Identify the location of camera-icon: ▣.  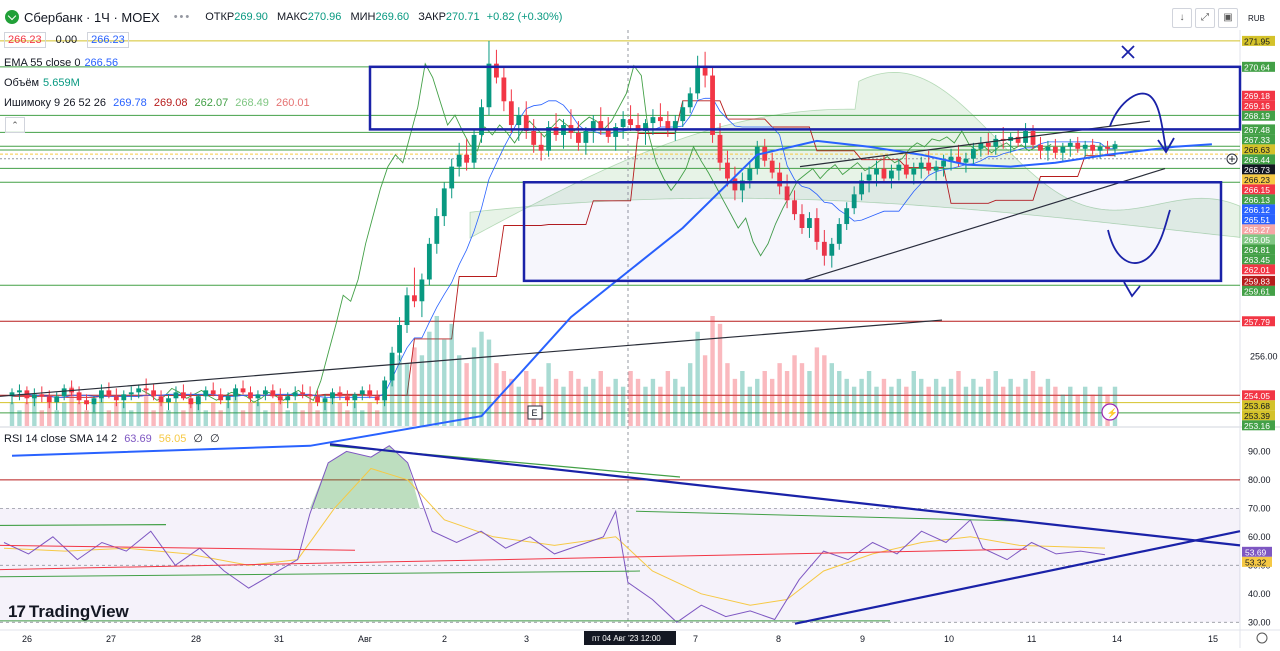
(1228, 18).